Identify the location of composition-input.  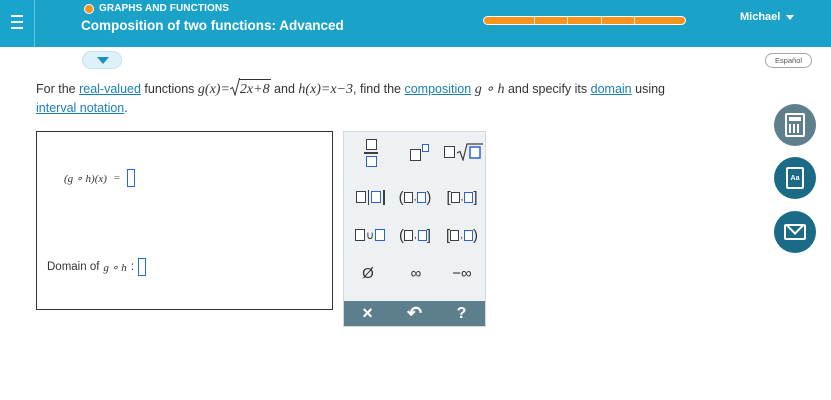
(131, 178).